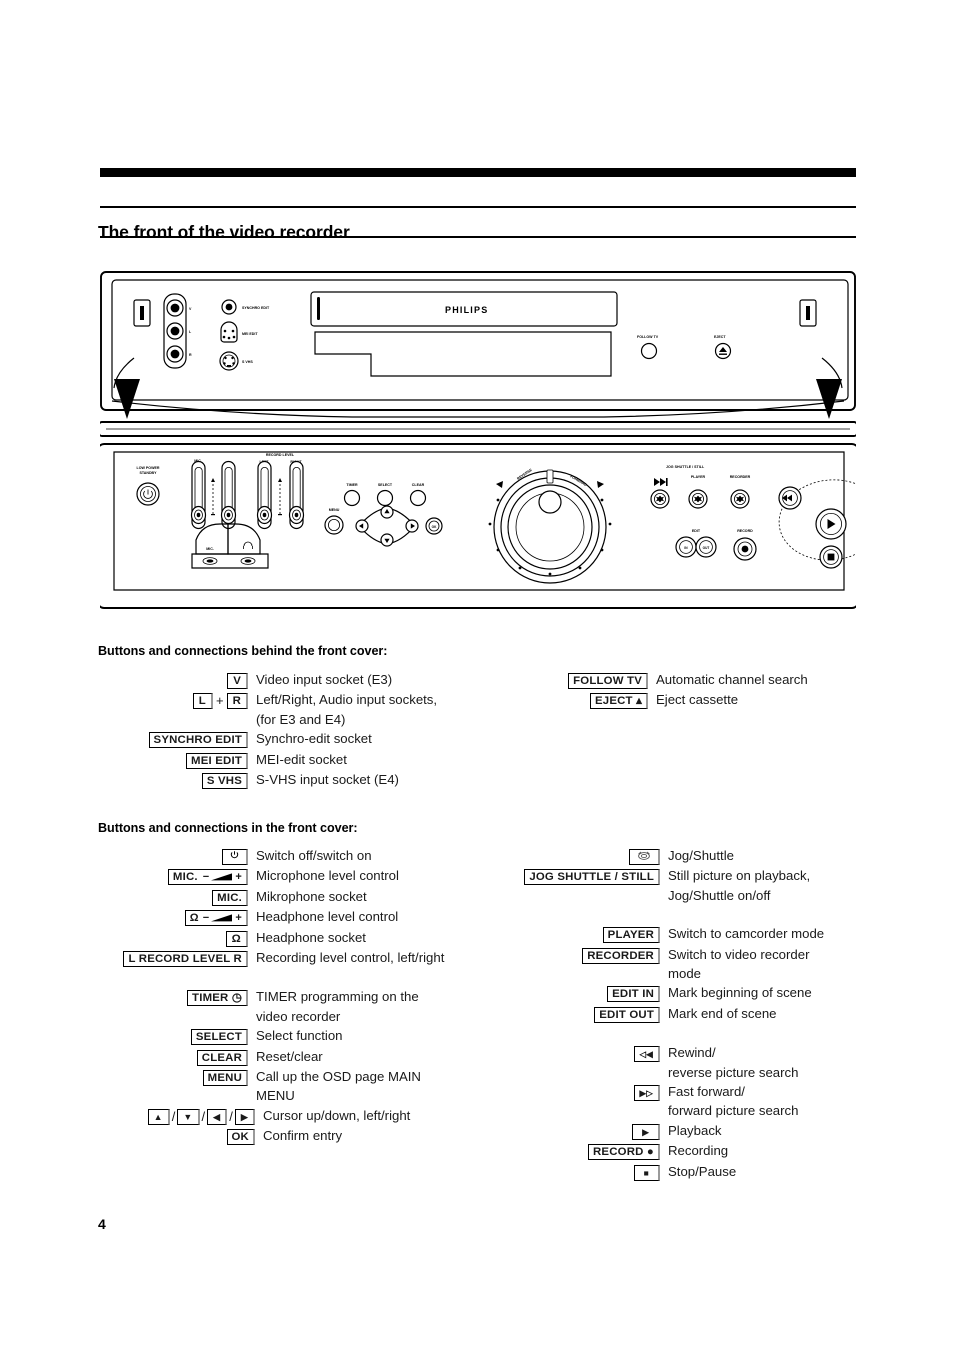  Describe the element at coordinates (295, 1116) in the screenshot. I see `legend-row: ▲ / ▼ / ◀ / ▶ Cursor up/down, left/right` at that location.